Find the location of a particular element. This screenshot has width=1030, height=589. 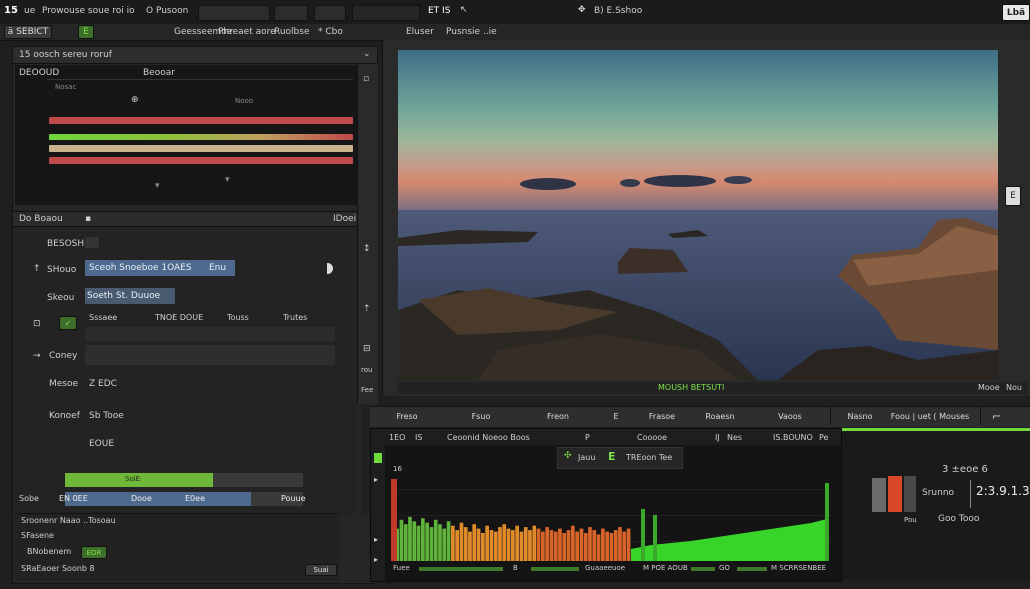

scope-green-indicator is located at coordinates (378, 458).